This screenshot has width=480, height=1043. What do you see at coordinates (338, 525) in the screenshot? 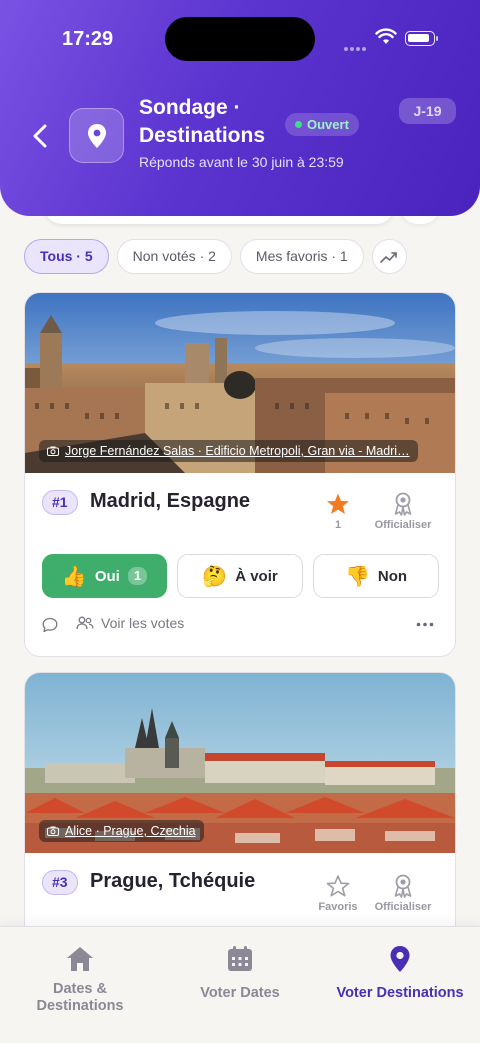
I see `favorite-count: 1` at bounding box center [338, 525].